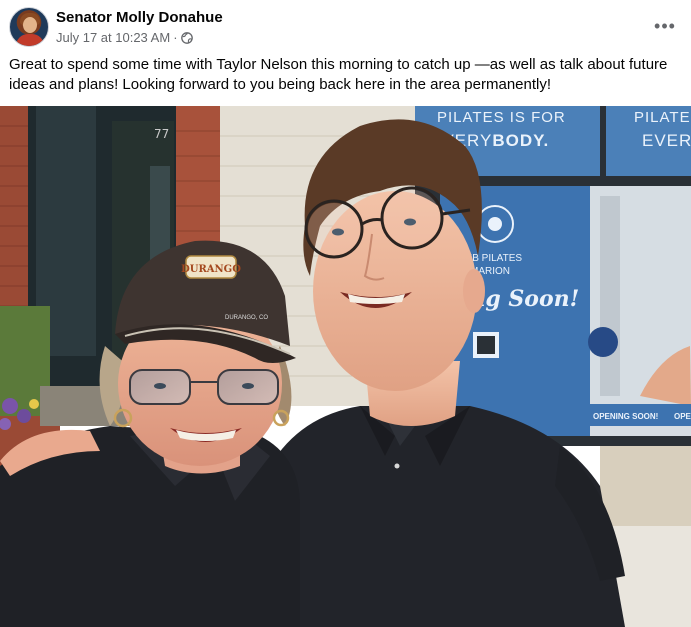  I want to click on sign-top-line1: PILATES IS FOR, so click(501, 117).